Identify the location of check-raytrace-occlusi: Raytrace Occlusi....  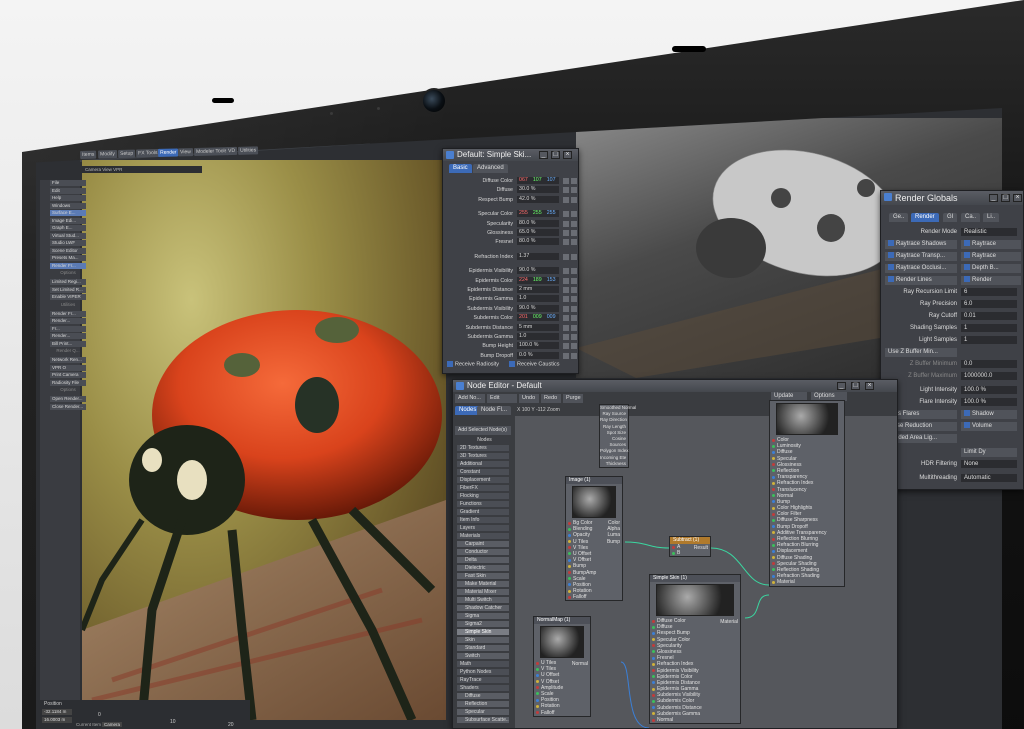
(921, 268).